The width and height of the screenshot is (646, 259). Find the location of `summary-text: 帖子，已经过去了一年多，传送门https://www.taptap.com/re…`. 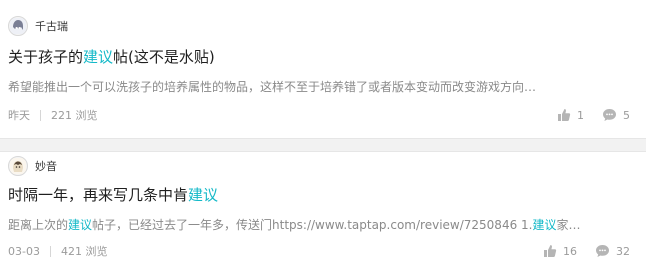

summary-text: 帖子，已经过去了一年多，传送门https://www.taptap.com/re… is located at coordinates (312, 225).